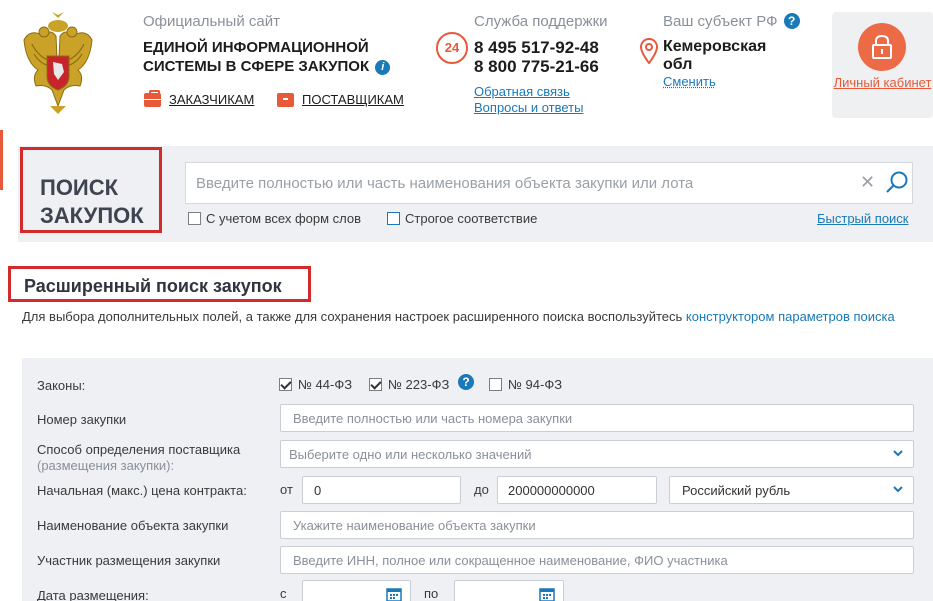 The image size is (933, 601). What do you see at coordinates (791, 490) in the screenshot?
I see `currency-select: Российский рубль` at bounding box center [791, 490].